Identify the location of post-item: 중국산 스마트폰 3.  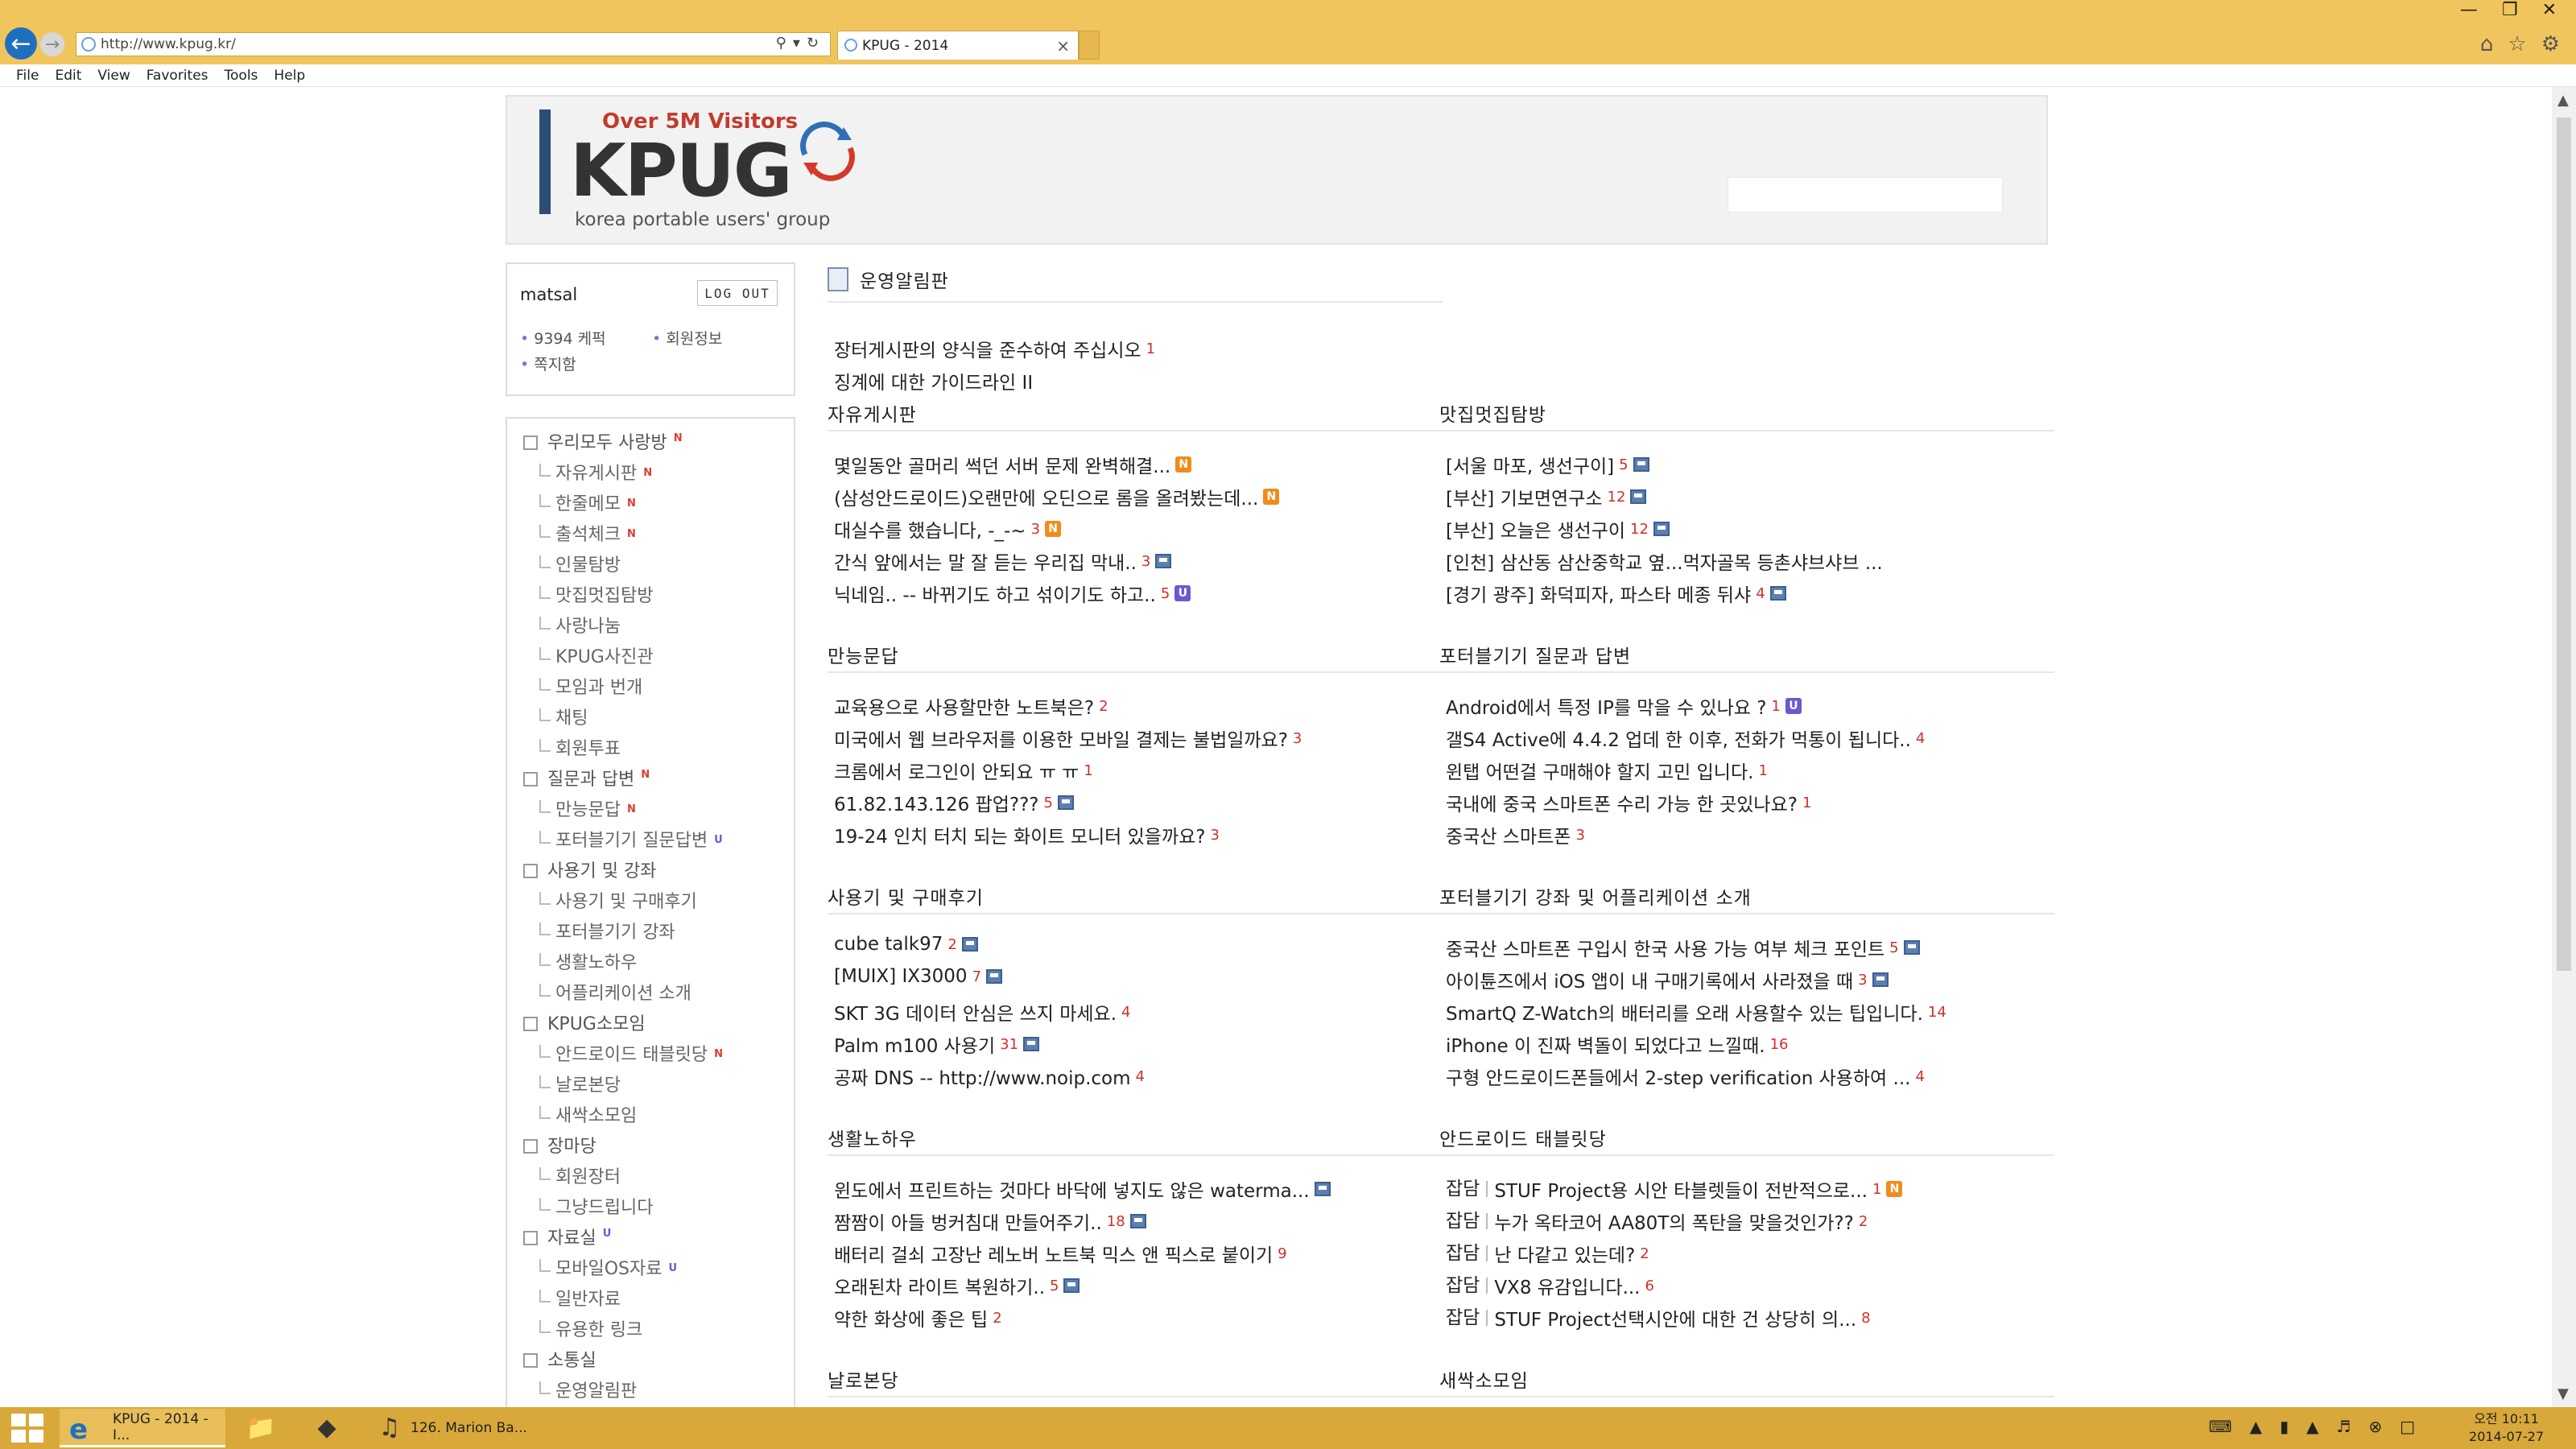
(1515, 834).